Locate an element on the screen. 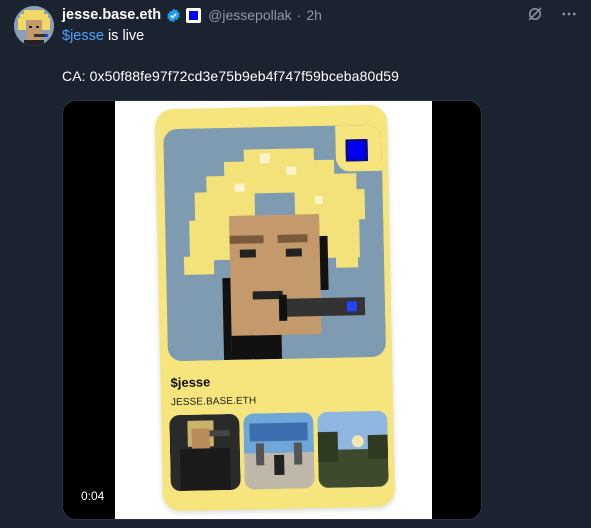 This screenshot has height=528, width=591. post-text-line-1: $jesse is live is located at coordinates (103, 36).